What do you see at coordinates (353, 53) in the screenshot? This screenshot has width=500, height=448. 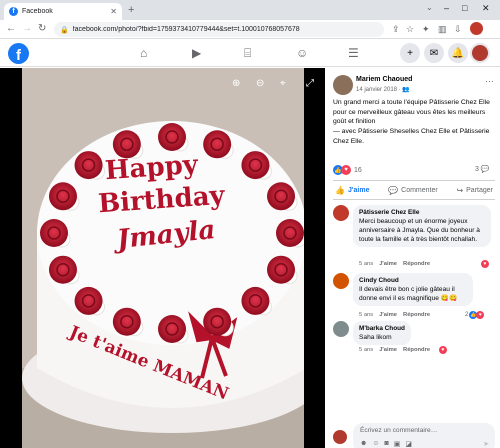 I see `menu-icon: ☰` at bounding box center [353, 53].